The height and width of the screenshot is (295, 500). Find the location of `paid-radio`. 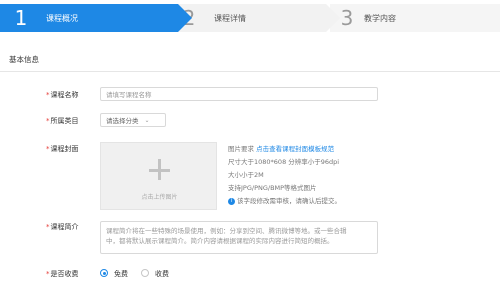

paid-radio is located at coordinates (145, 273).